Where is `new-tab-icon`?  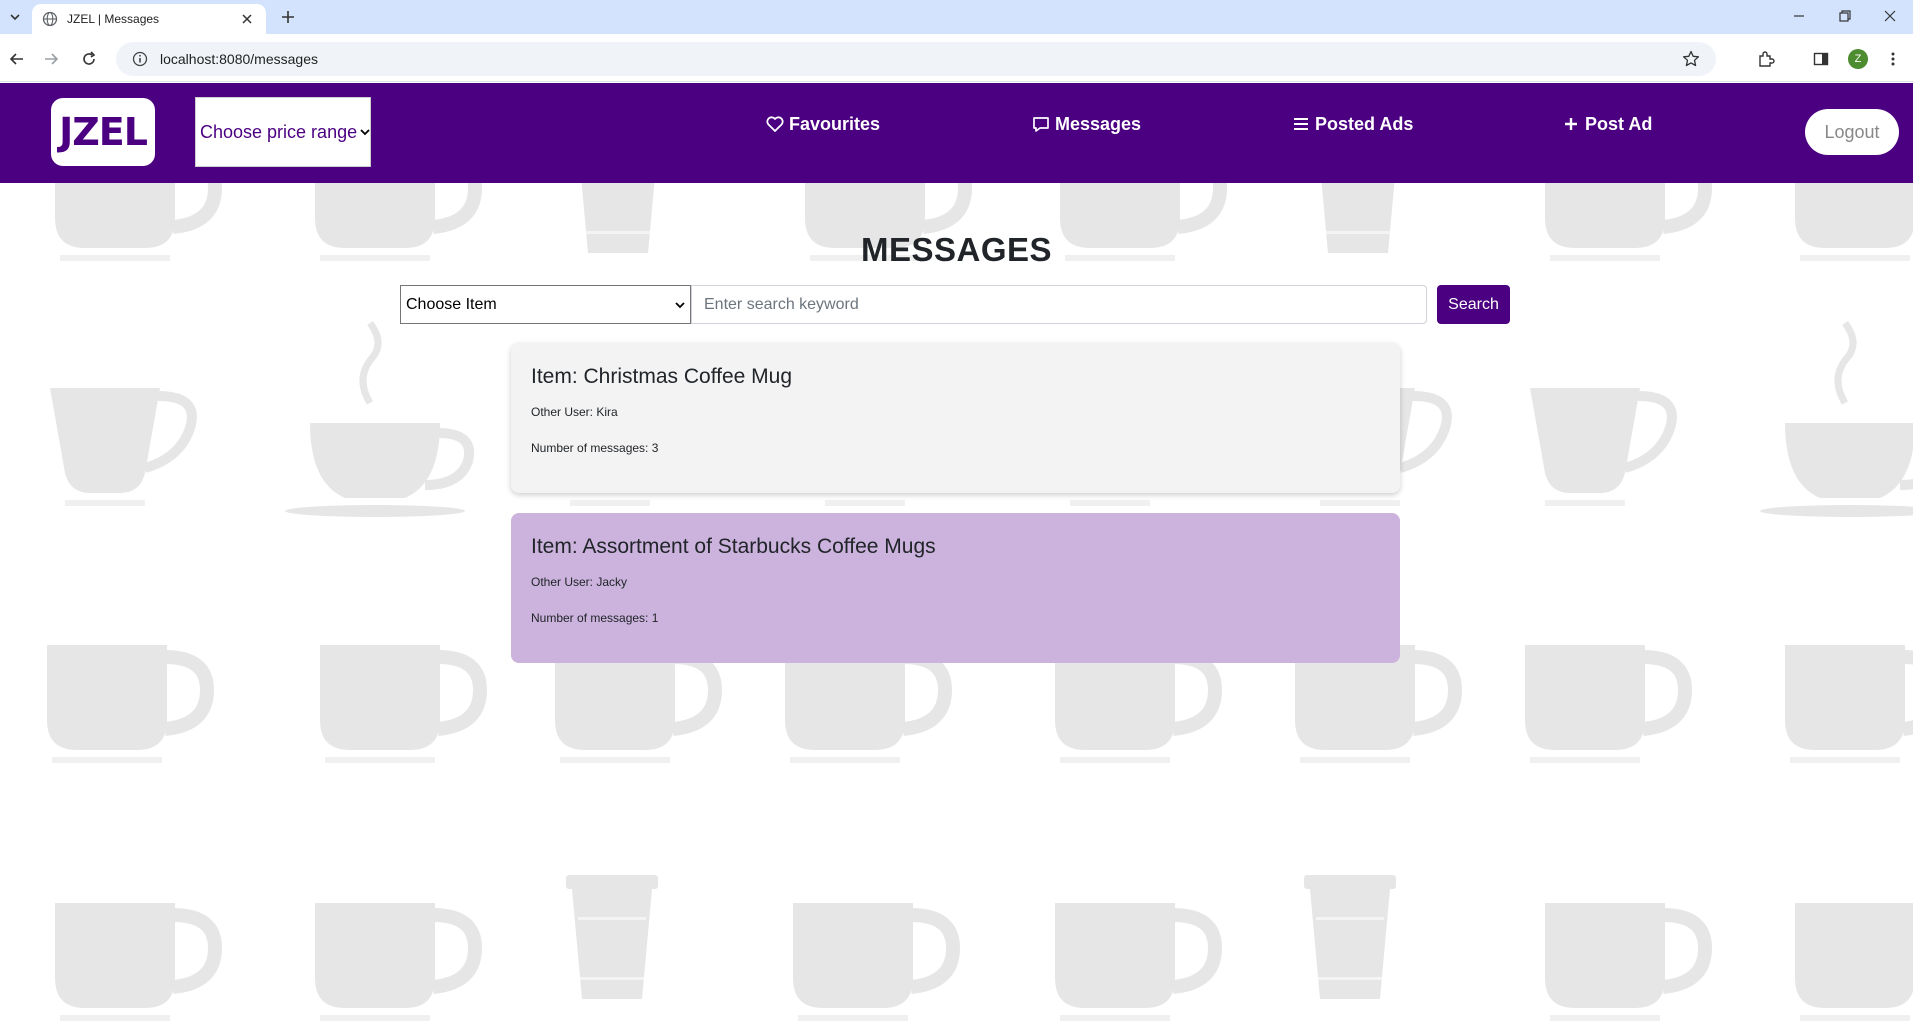
new-tab-icon is located at coordinates (288, 17).